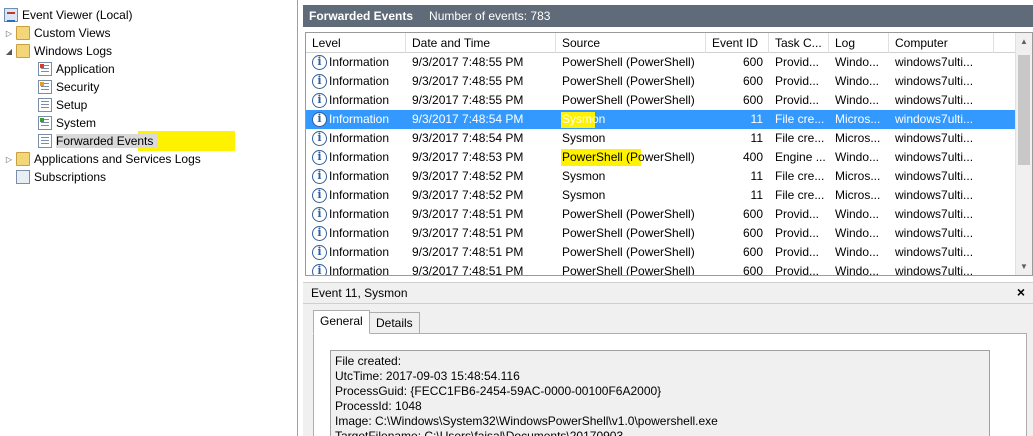  I want to click on collapse-arrow-icon: ◢, so click(9, 51).